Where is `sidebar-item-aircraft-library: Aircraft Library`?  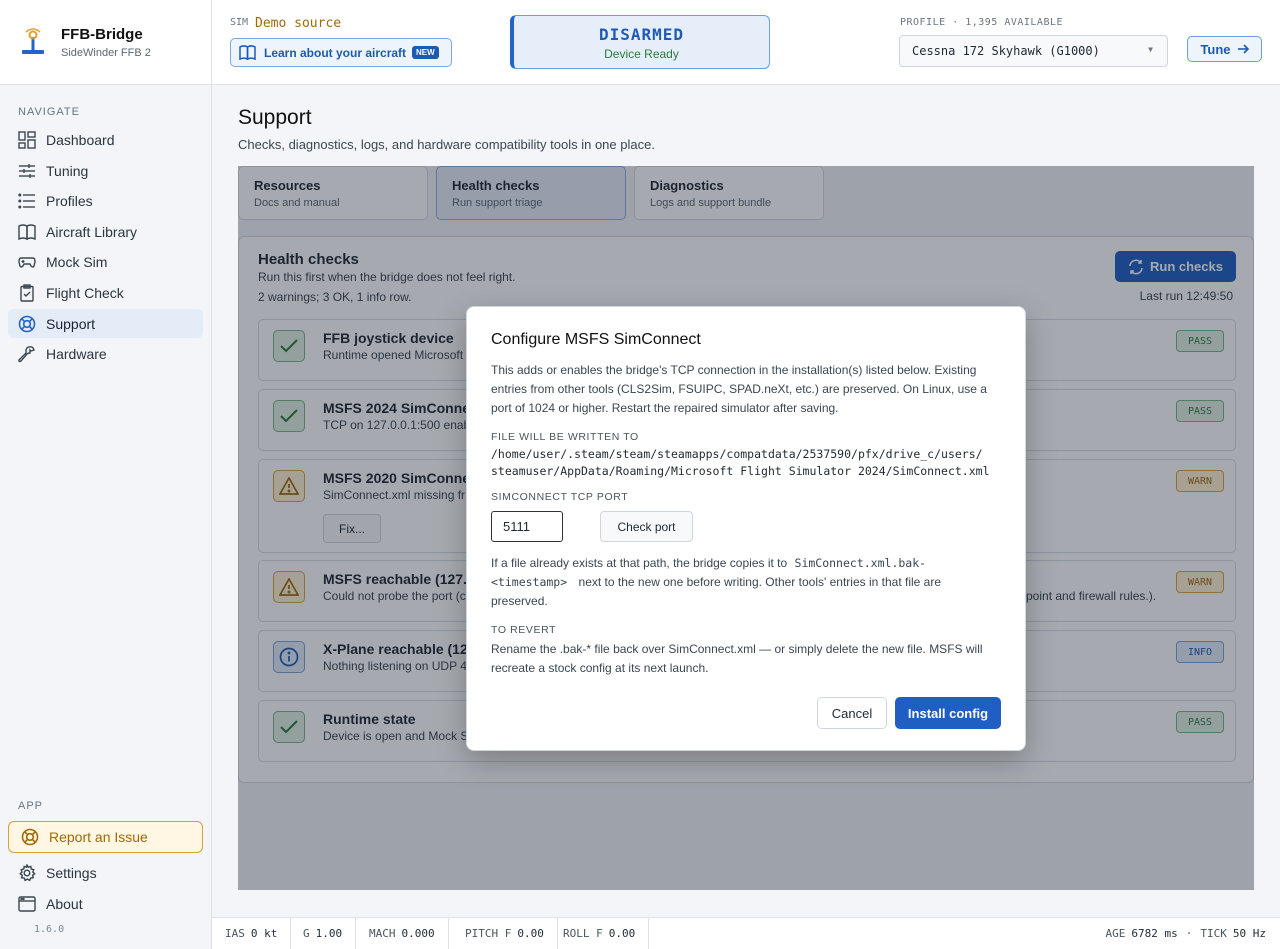 sidebar-item-aircraft-library: Aircraft Library is located at coordinates (105, 231).